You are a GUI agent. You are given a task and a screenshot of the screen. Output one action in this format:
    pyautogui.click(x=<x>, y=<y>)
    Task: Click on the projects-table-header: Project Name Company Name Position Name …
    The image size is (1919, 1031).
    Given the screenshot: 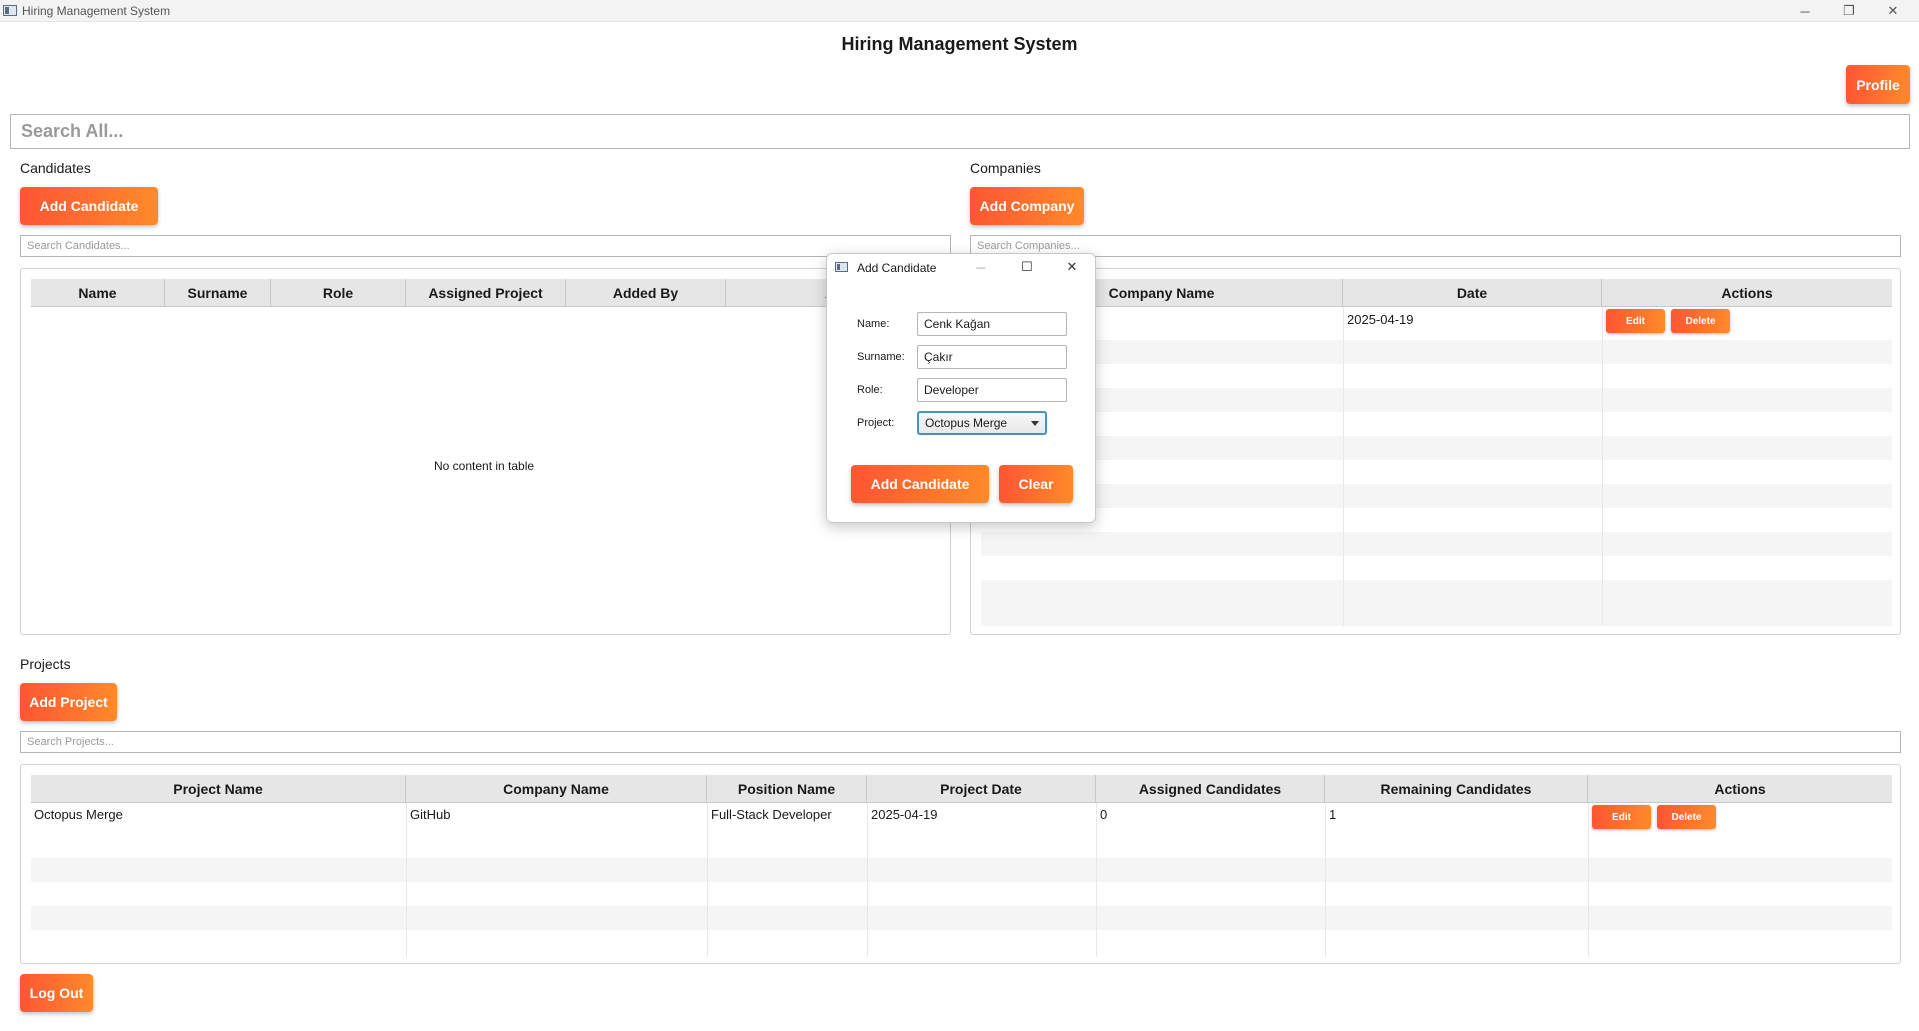 What is the action you would take?
    pyautogui.click(x=961, y=789)
    